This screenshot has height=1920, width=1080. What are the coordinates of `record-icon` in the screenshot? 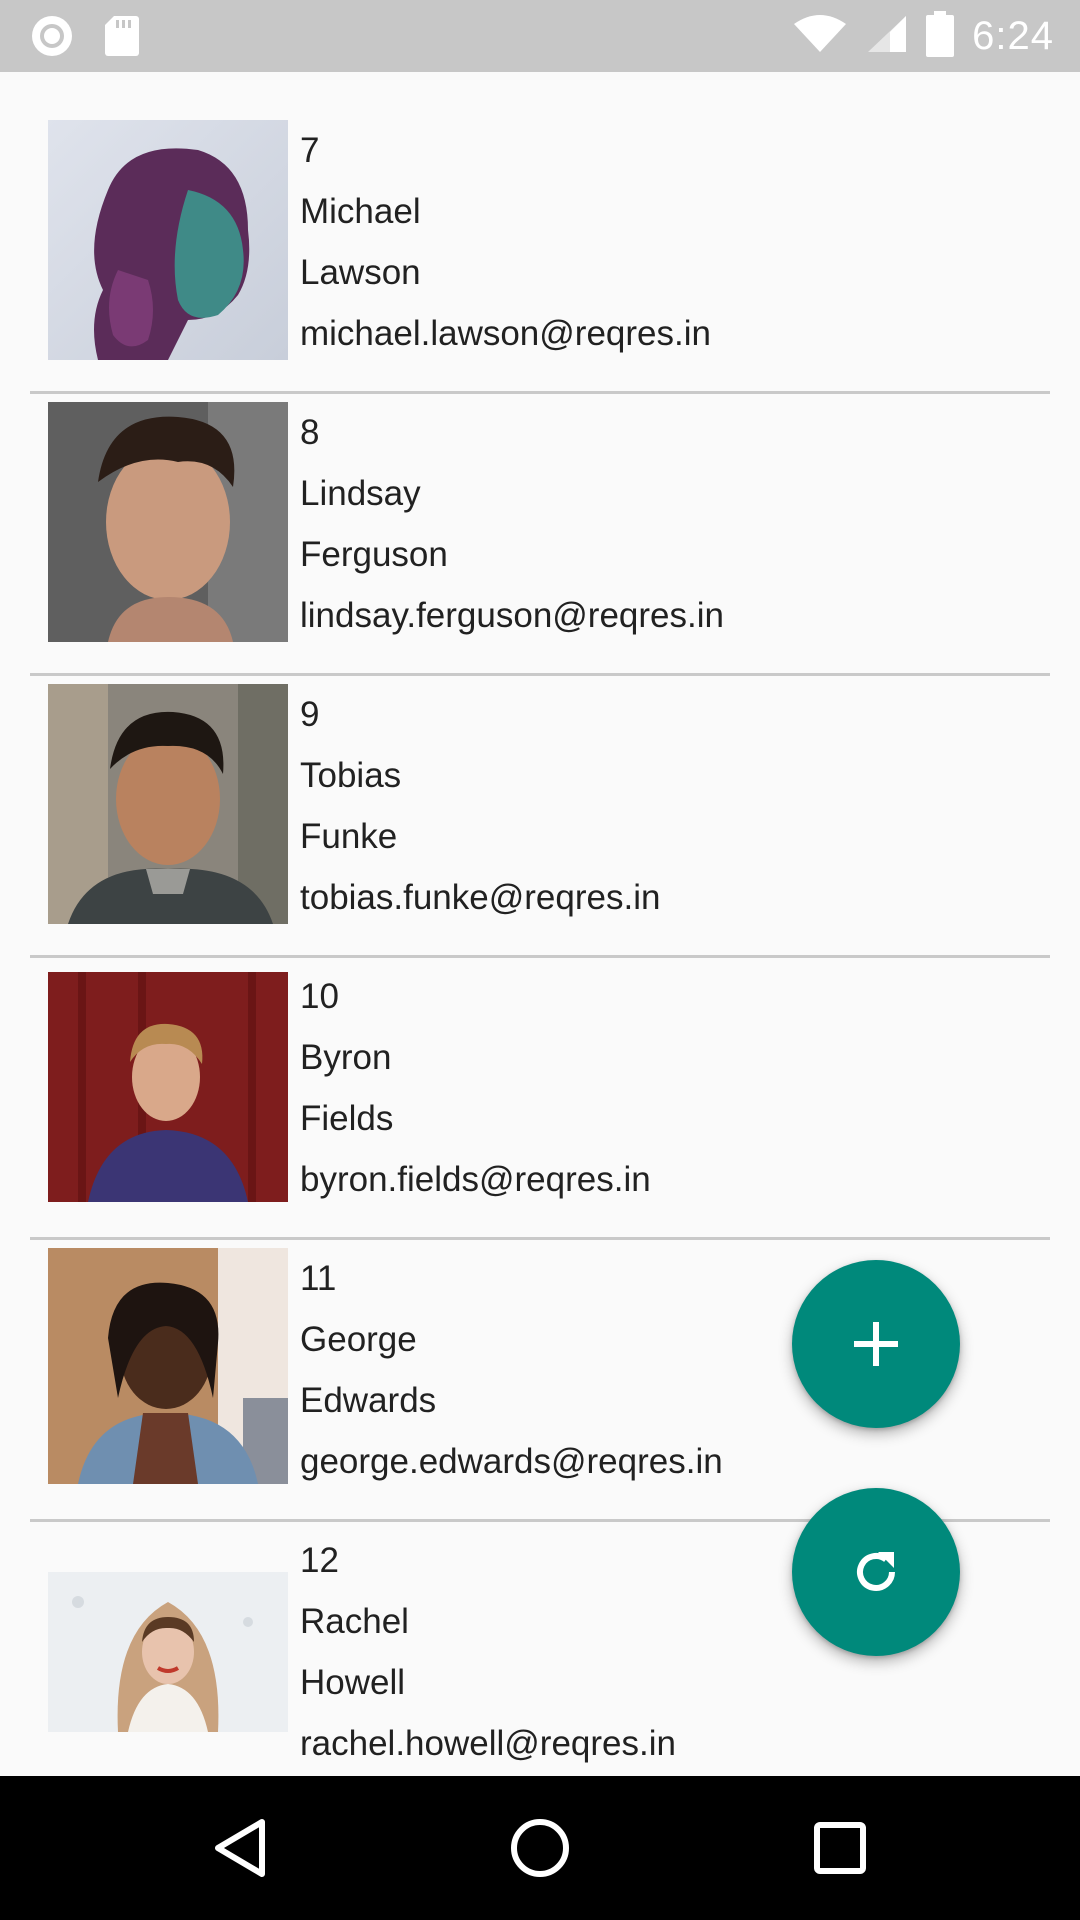 It's located at (52, 38).